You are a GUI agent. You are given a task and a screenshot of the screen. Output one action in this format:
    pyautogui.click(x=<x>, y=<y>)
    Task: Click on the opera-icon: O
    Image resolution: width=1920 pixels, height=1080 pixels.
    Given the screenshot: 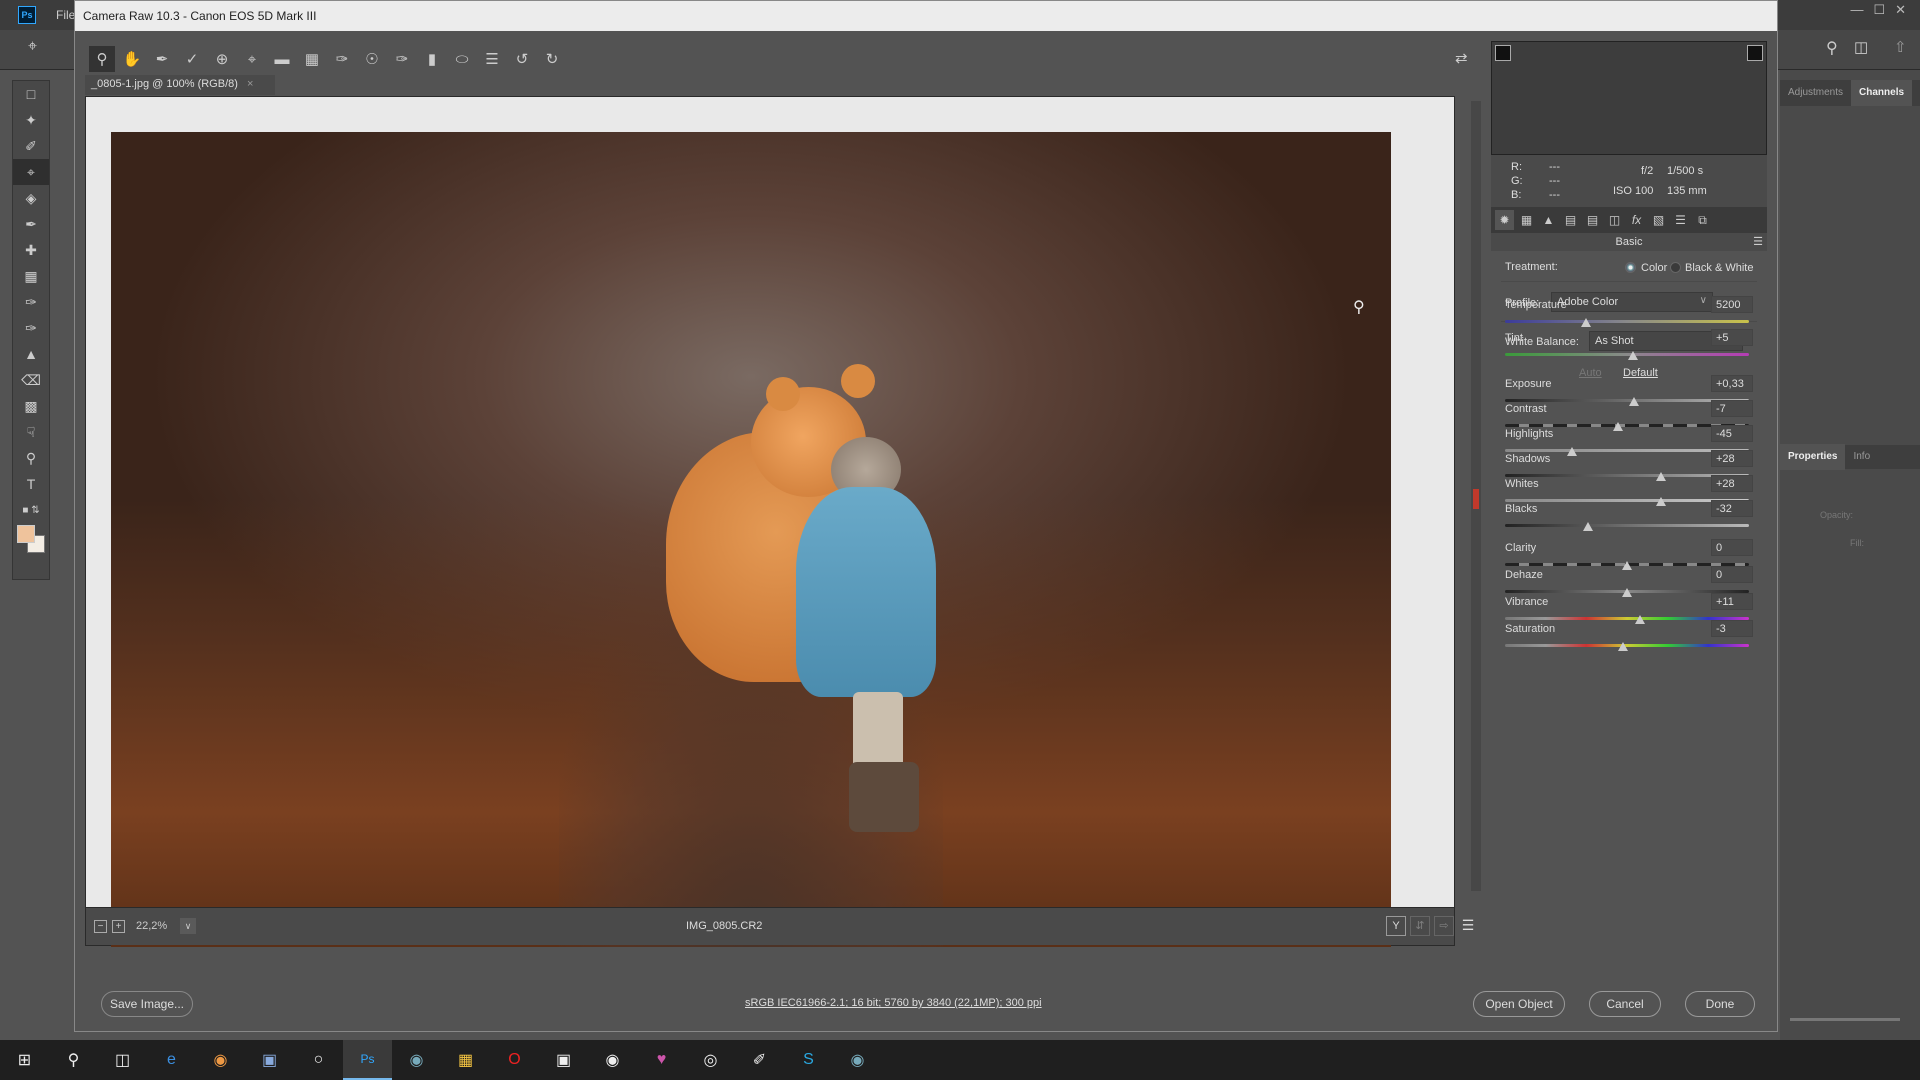 What is the action you would take?
    pyautogui.click(x=514, y=1060)
    